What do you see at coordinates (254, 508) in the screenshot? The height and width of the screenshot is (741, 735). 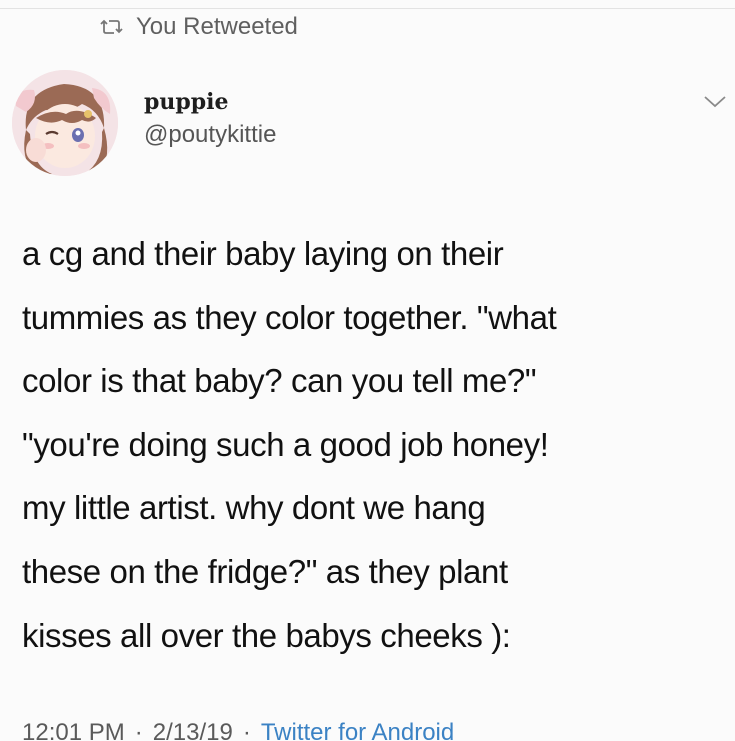 I see `tweet-line: my little artist. why dont we hang` at bounding box center [254, 508].